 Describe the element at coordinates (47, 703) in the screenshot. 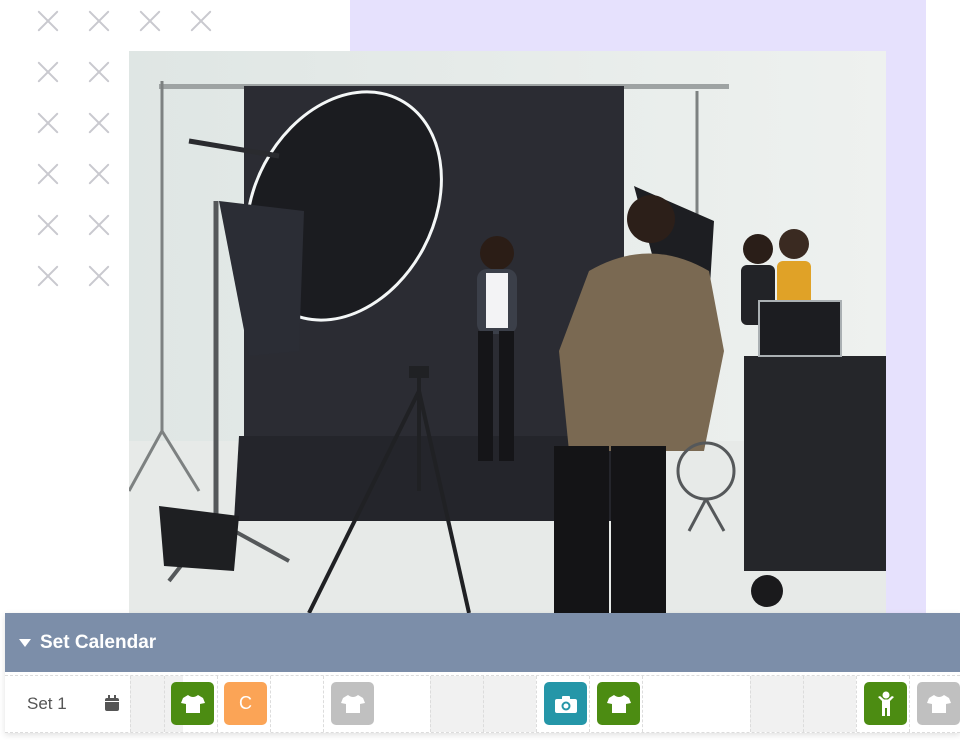

I see `row-label: Set 1` at that location.